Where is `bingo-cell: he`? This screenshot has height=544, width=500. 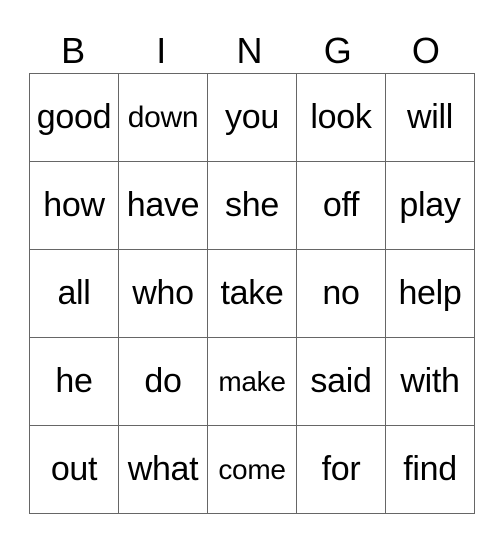 bingo-cell: he is located at coordinates (74, 381).